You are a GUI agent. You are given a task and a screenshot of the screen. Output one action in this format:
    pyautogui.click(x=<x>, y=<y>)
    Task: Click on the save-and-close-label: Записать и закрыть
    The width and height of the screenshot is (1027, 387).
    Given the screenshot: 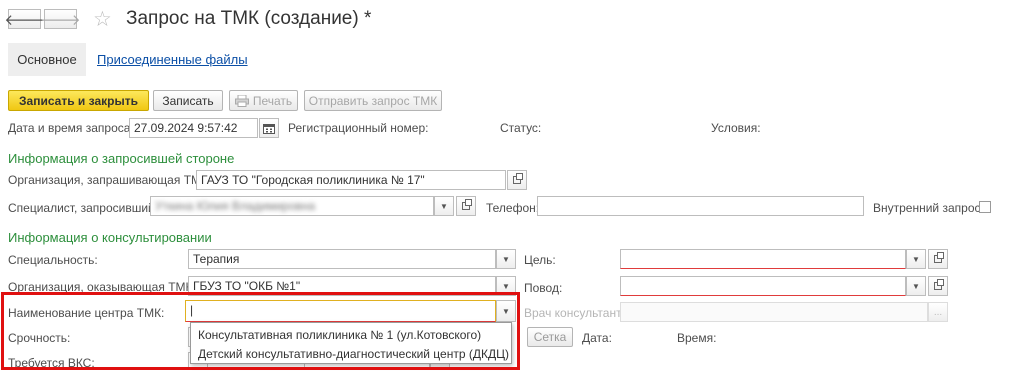 What is the action you would take?
    pyautogui.click(x=78, y=100)
    